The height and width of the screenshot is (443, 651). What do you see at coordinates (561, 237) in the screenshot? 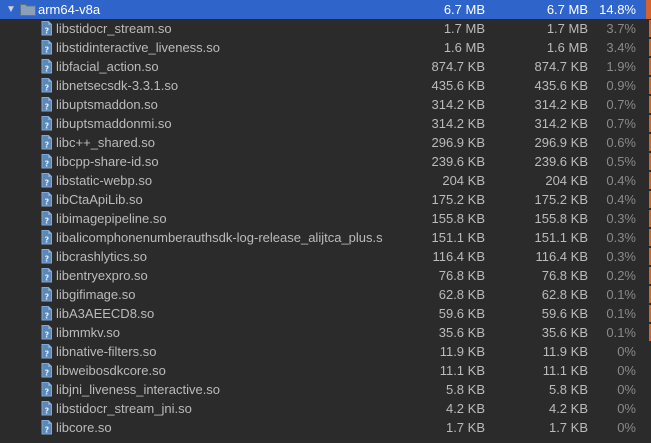
I see `download-size: 151.1 KB` at bounding box center [561, 237].